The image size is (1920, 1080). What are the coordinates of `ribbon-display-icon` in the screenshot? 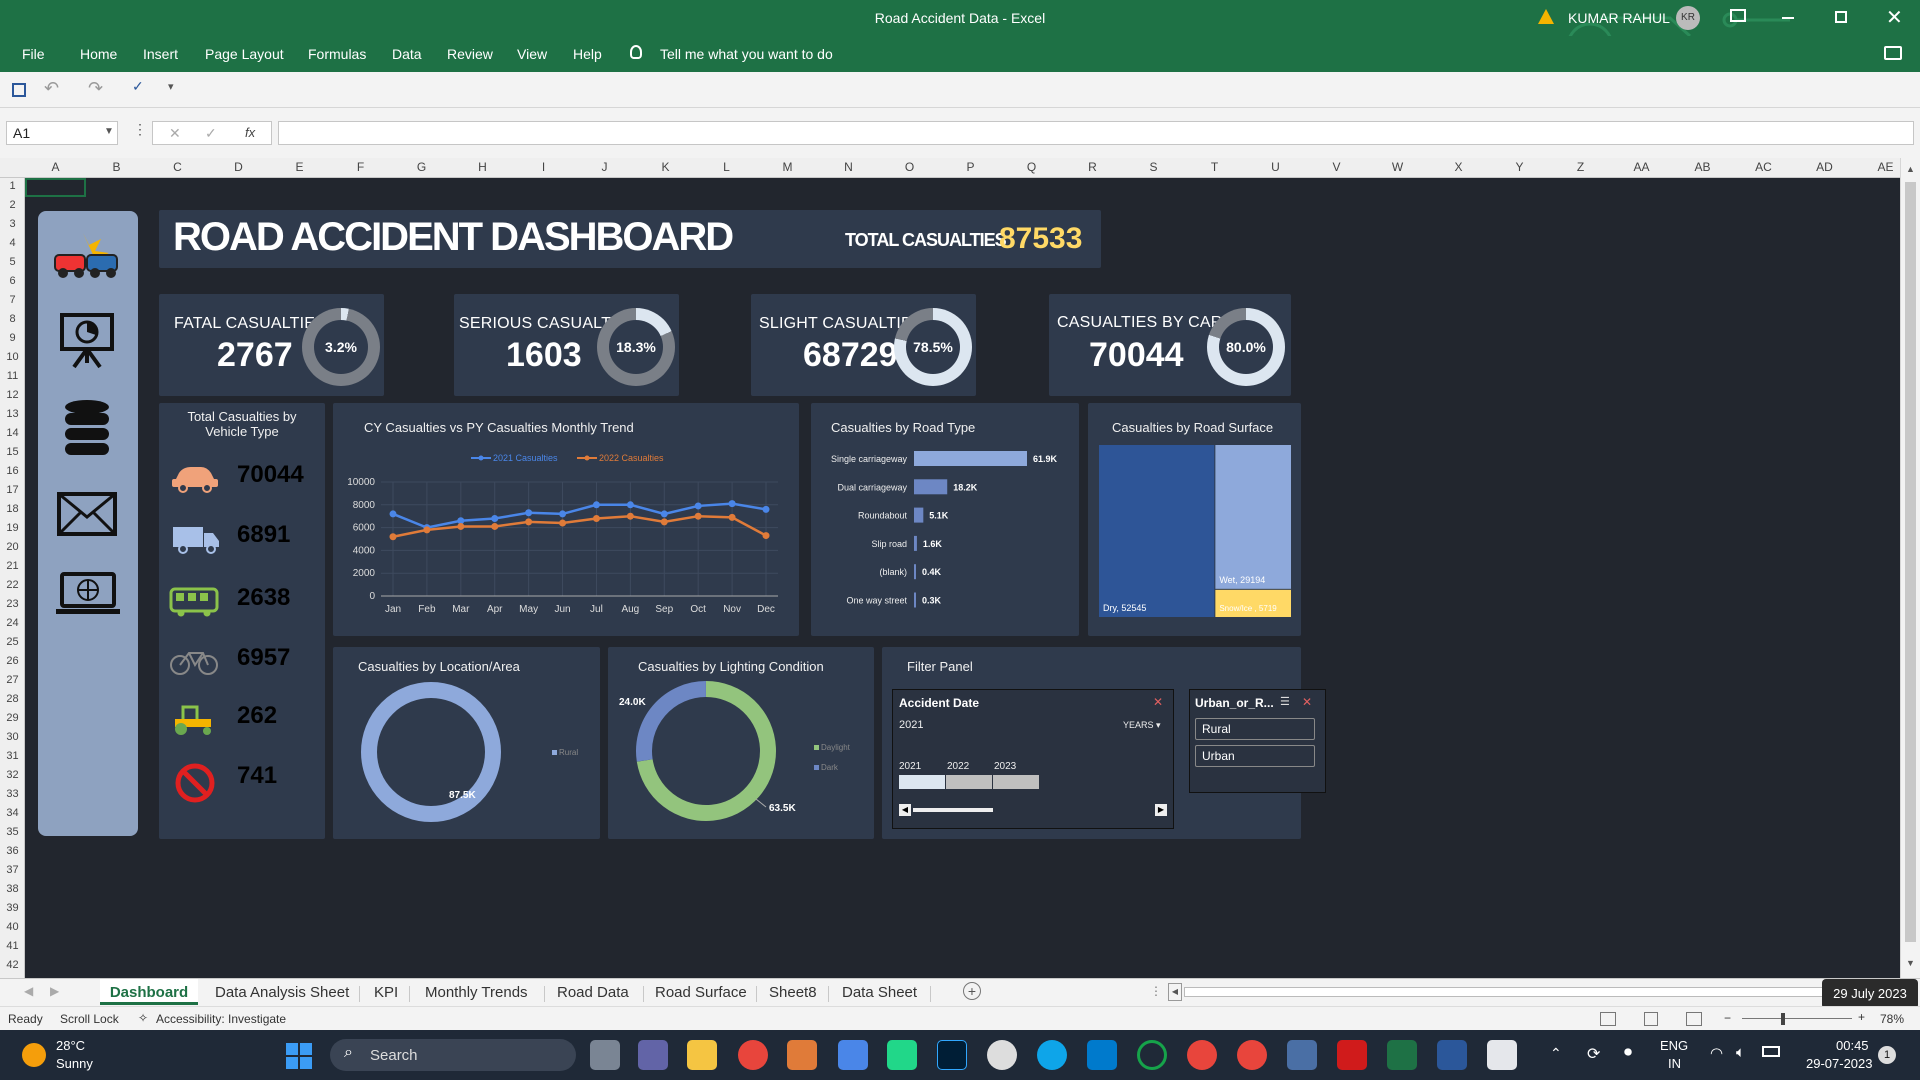 It's located at (1738, 15).